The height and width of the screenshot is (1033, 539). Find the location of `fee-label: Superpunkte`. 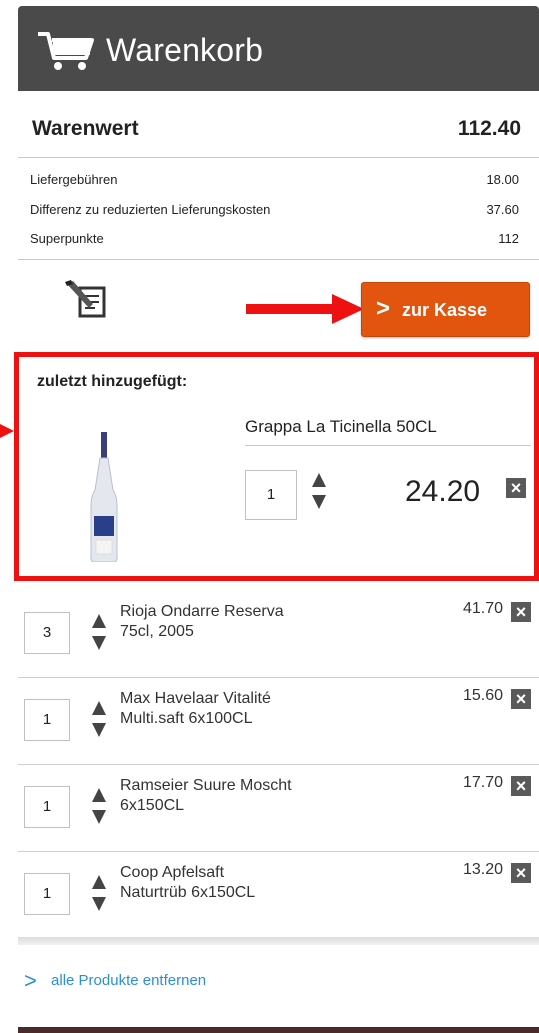

fee-label: Superpunkte is located at coordinates (67, 238).